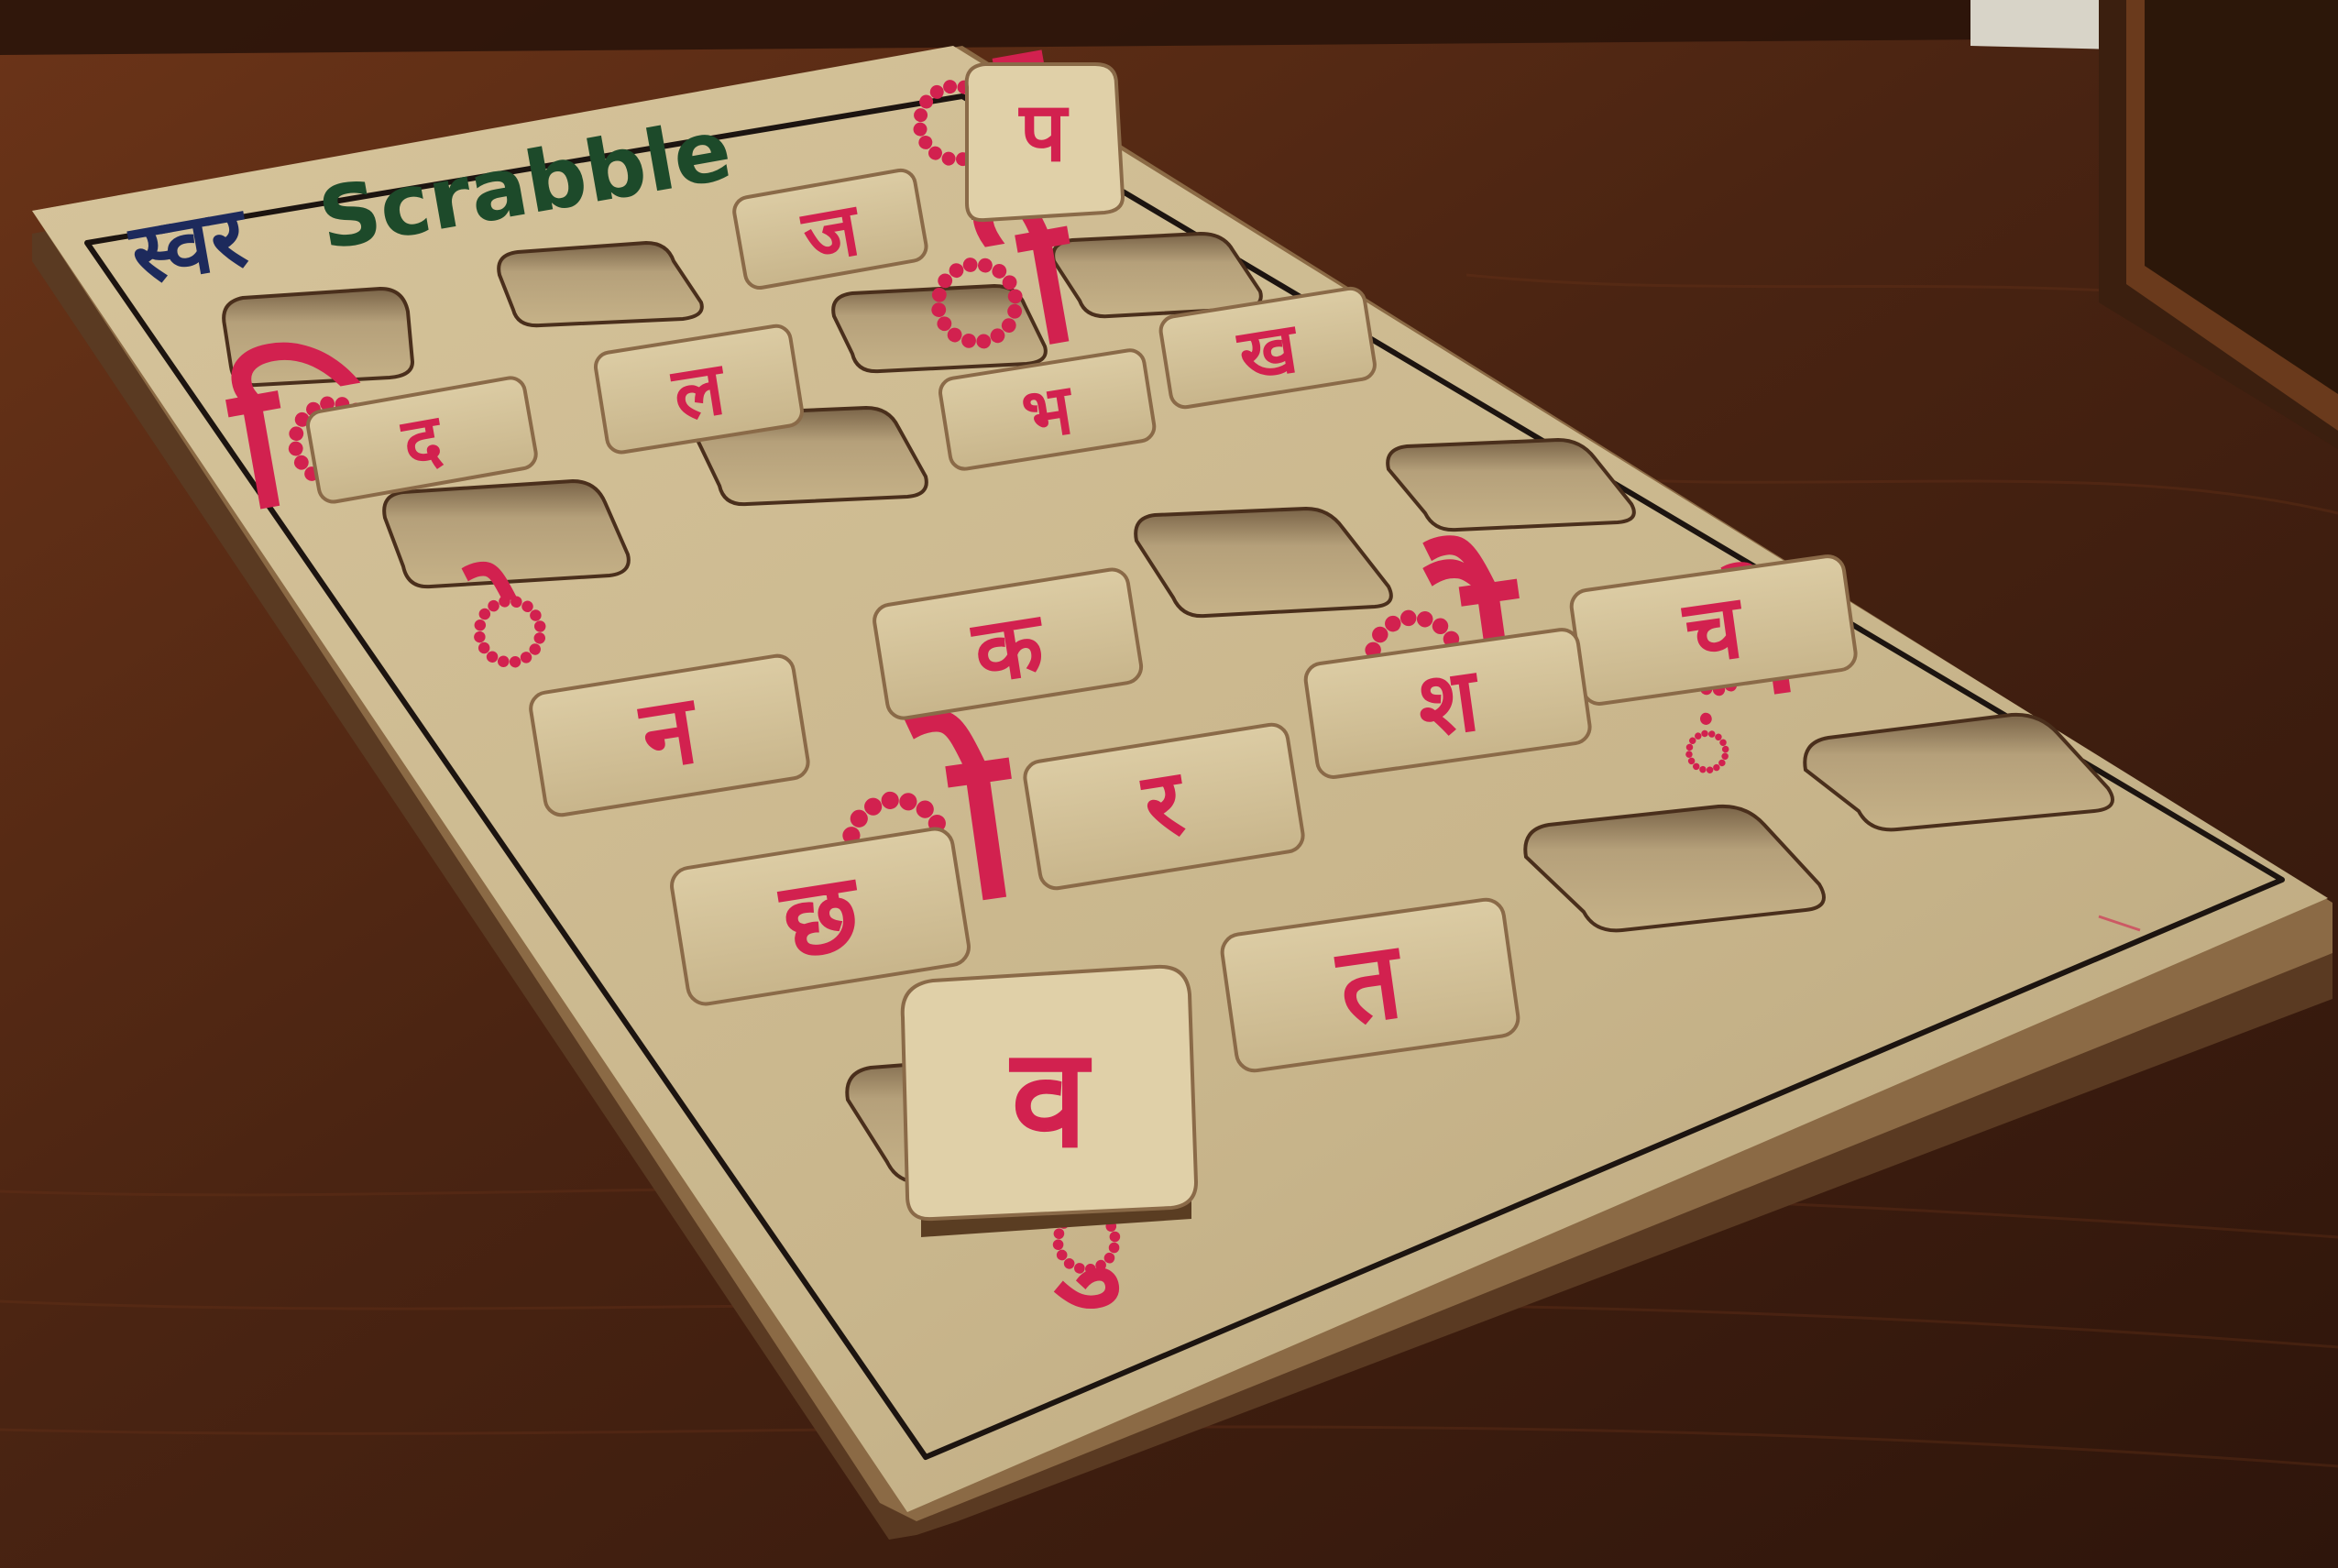 The height and width of the screenshot is (1568, 2338). I want to click on tile-pa-standing: प, so click(1044, 142).